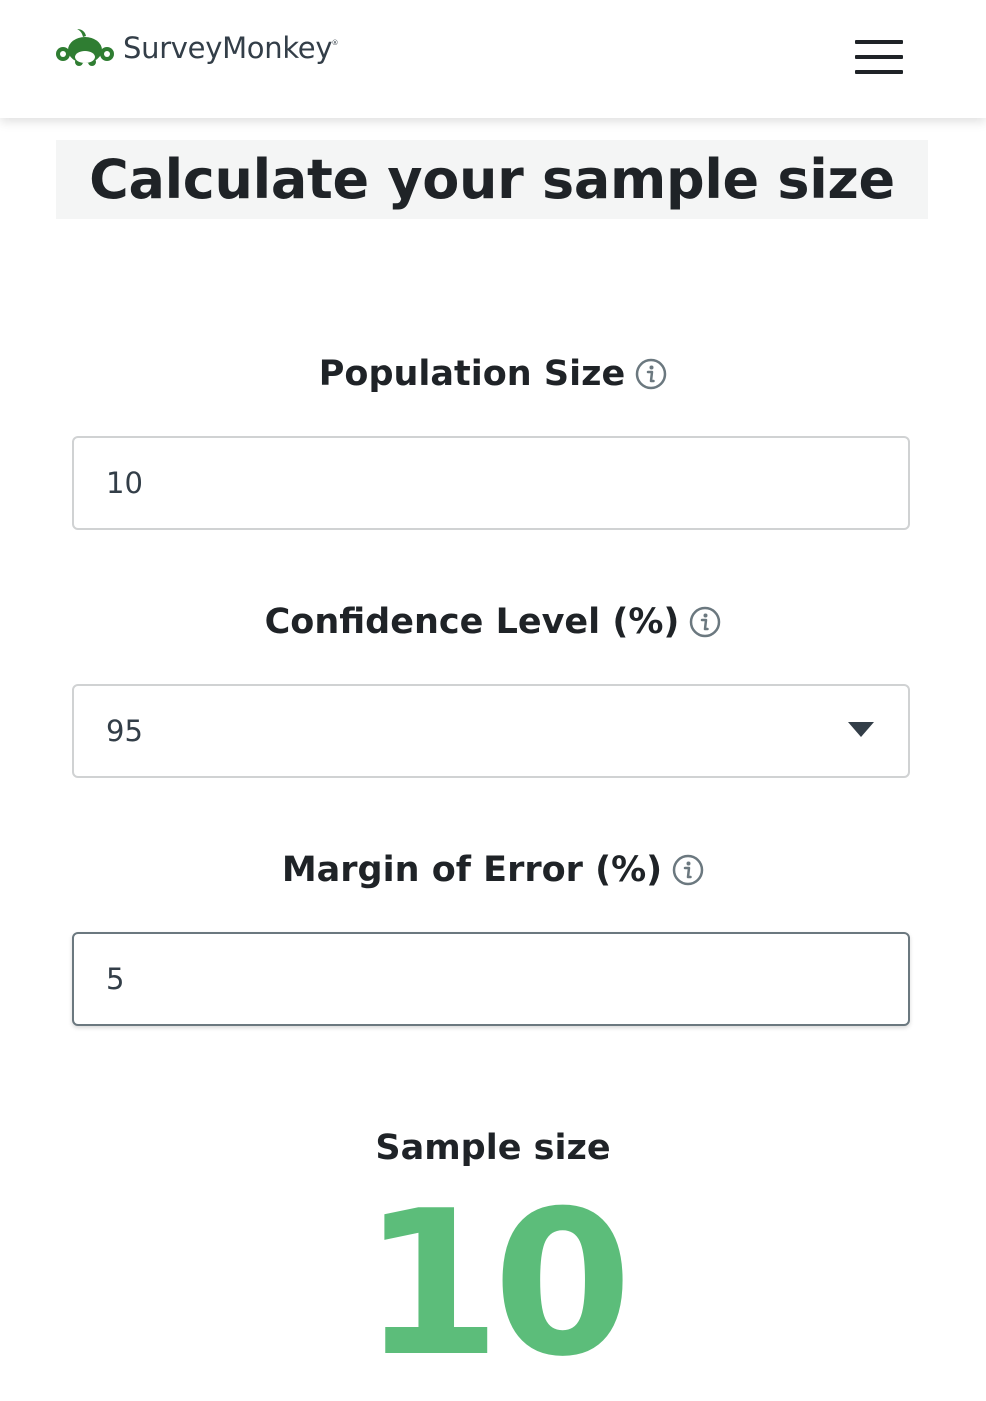 This screenshot has height=1401, width=986. What do you see at coordinates (879, 58) in the screenshot?
I see `hamburger-menu-icon` at bounding box center [879, 58].